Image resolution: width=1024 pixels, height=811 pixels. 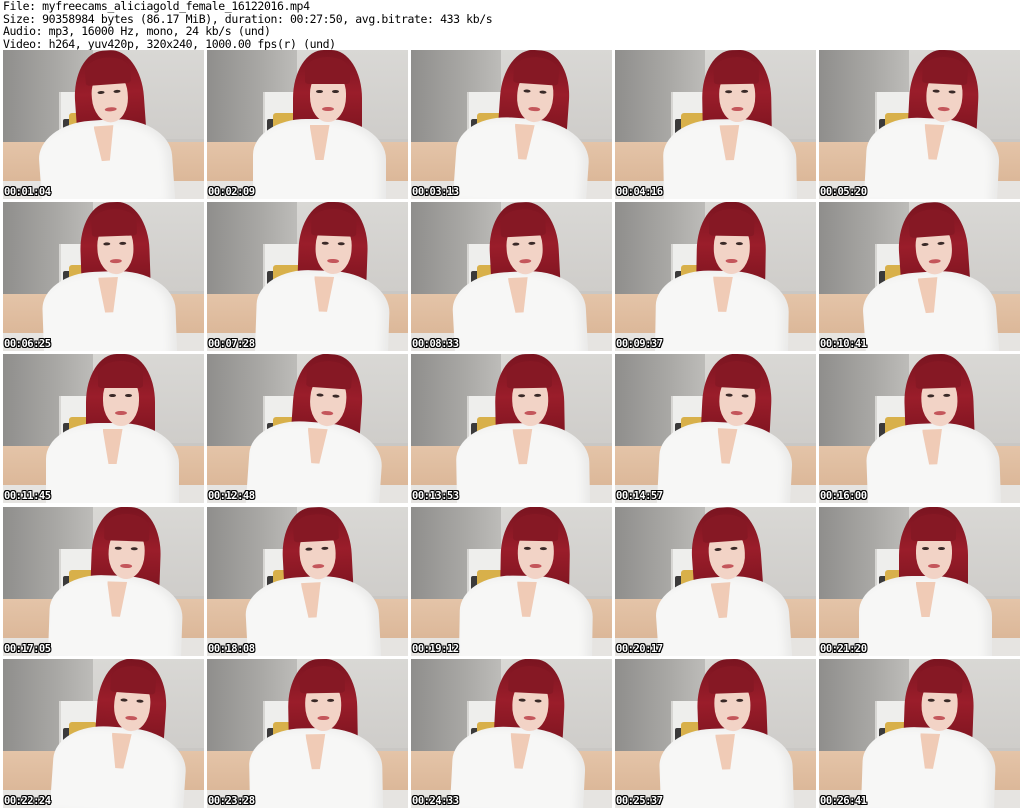 I want to click on timestamp-label: 00:13:53, so click(x=435, y=496).